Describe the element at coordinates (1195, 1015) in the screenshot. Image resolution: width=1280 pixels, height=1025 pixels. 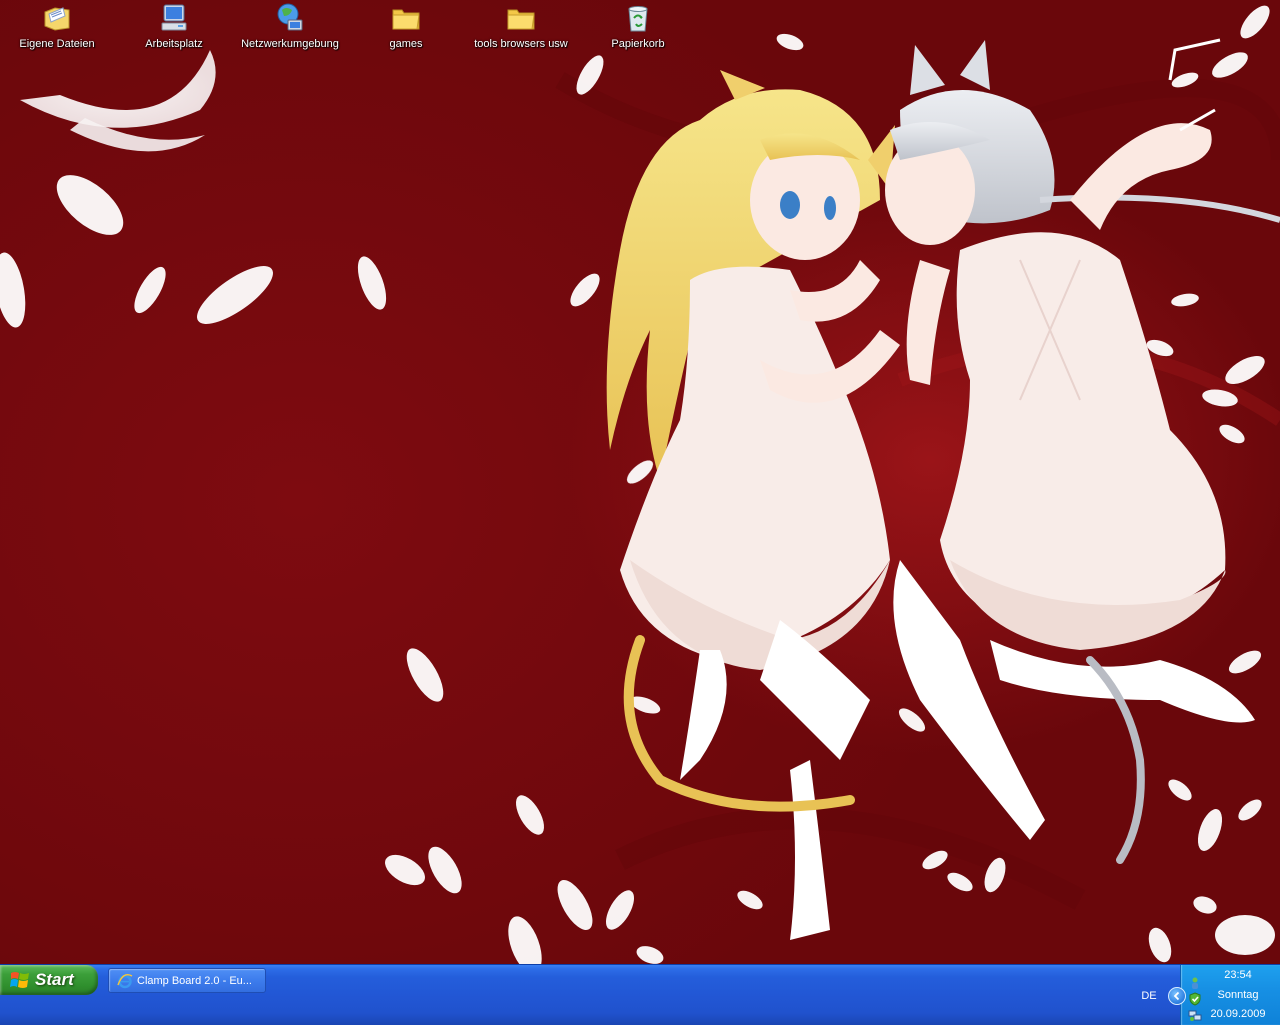
I see `network-connection-icon` at that location.